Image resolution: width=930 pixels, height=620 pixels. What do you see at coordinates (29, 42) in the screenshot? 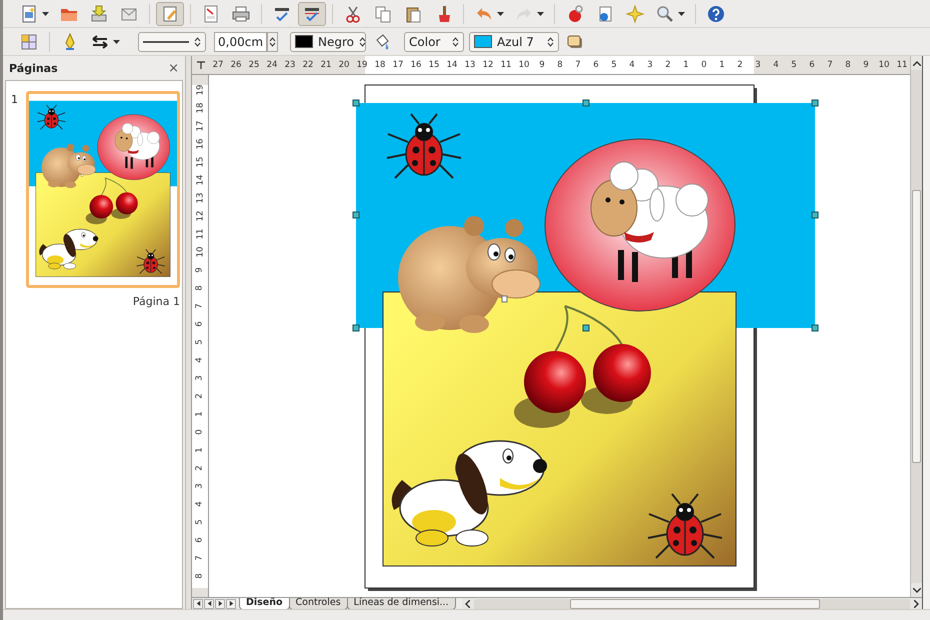
I see `grid-icon` at bounding box center [29, 42].